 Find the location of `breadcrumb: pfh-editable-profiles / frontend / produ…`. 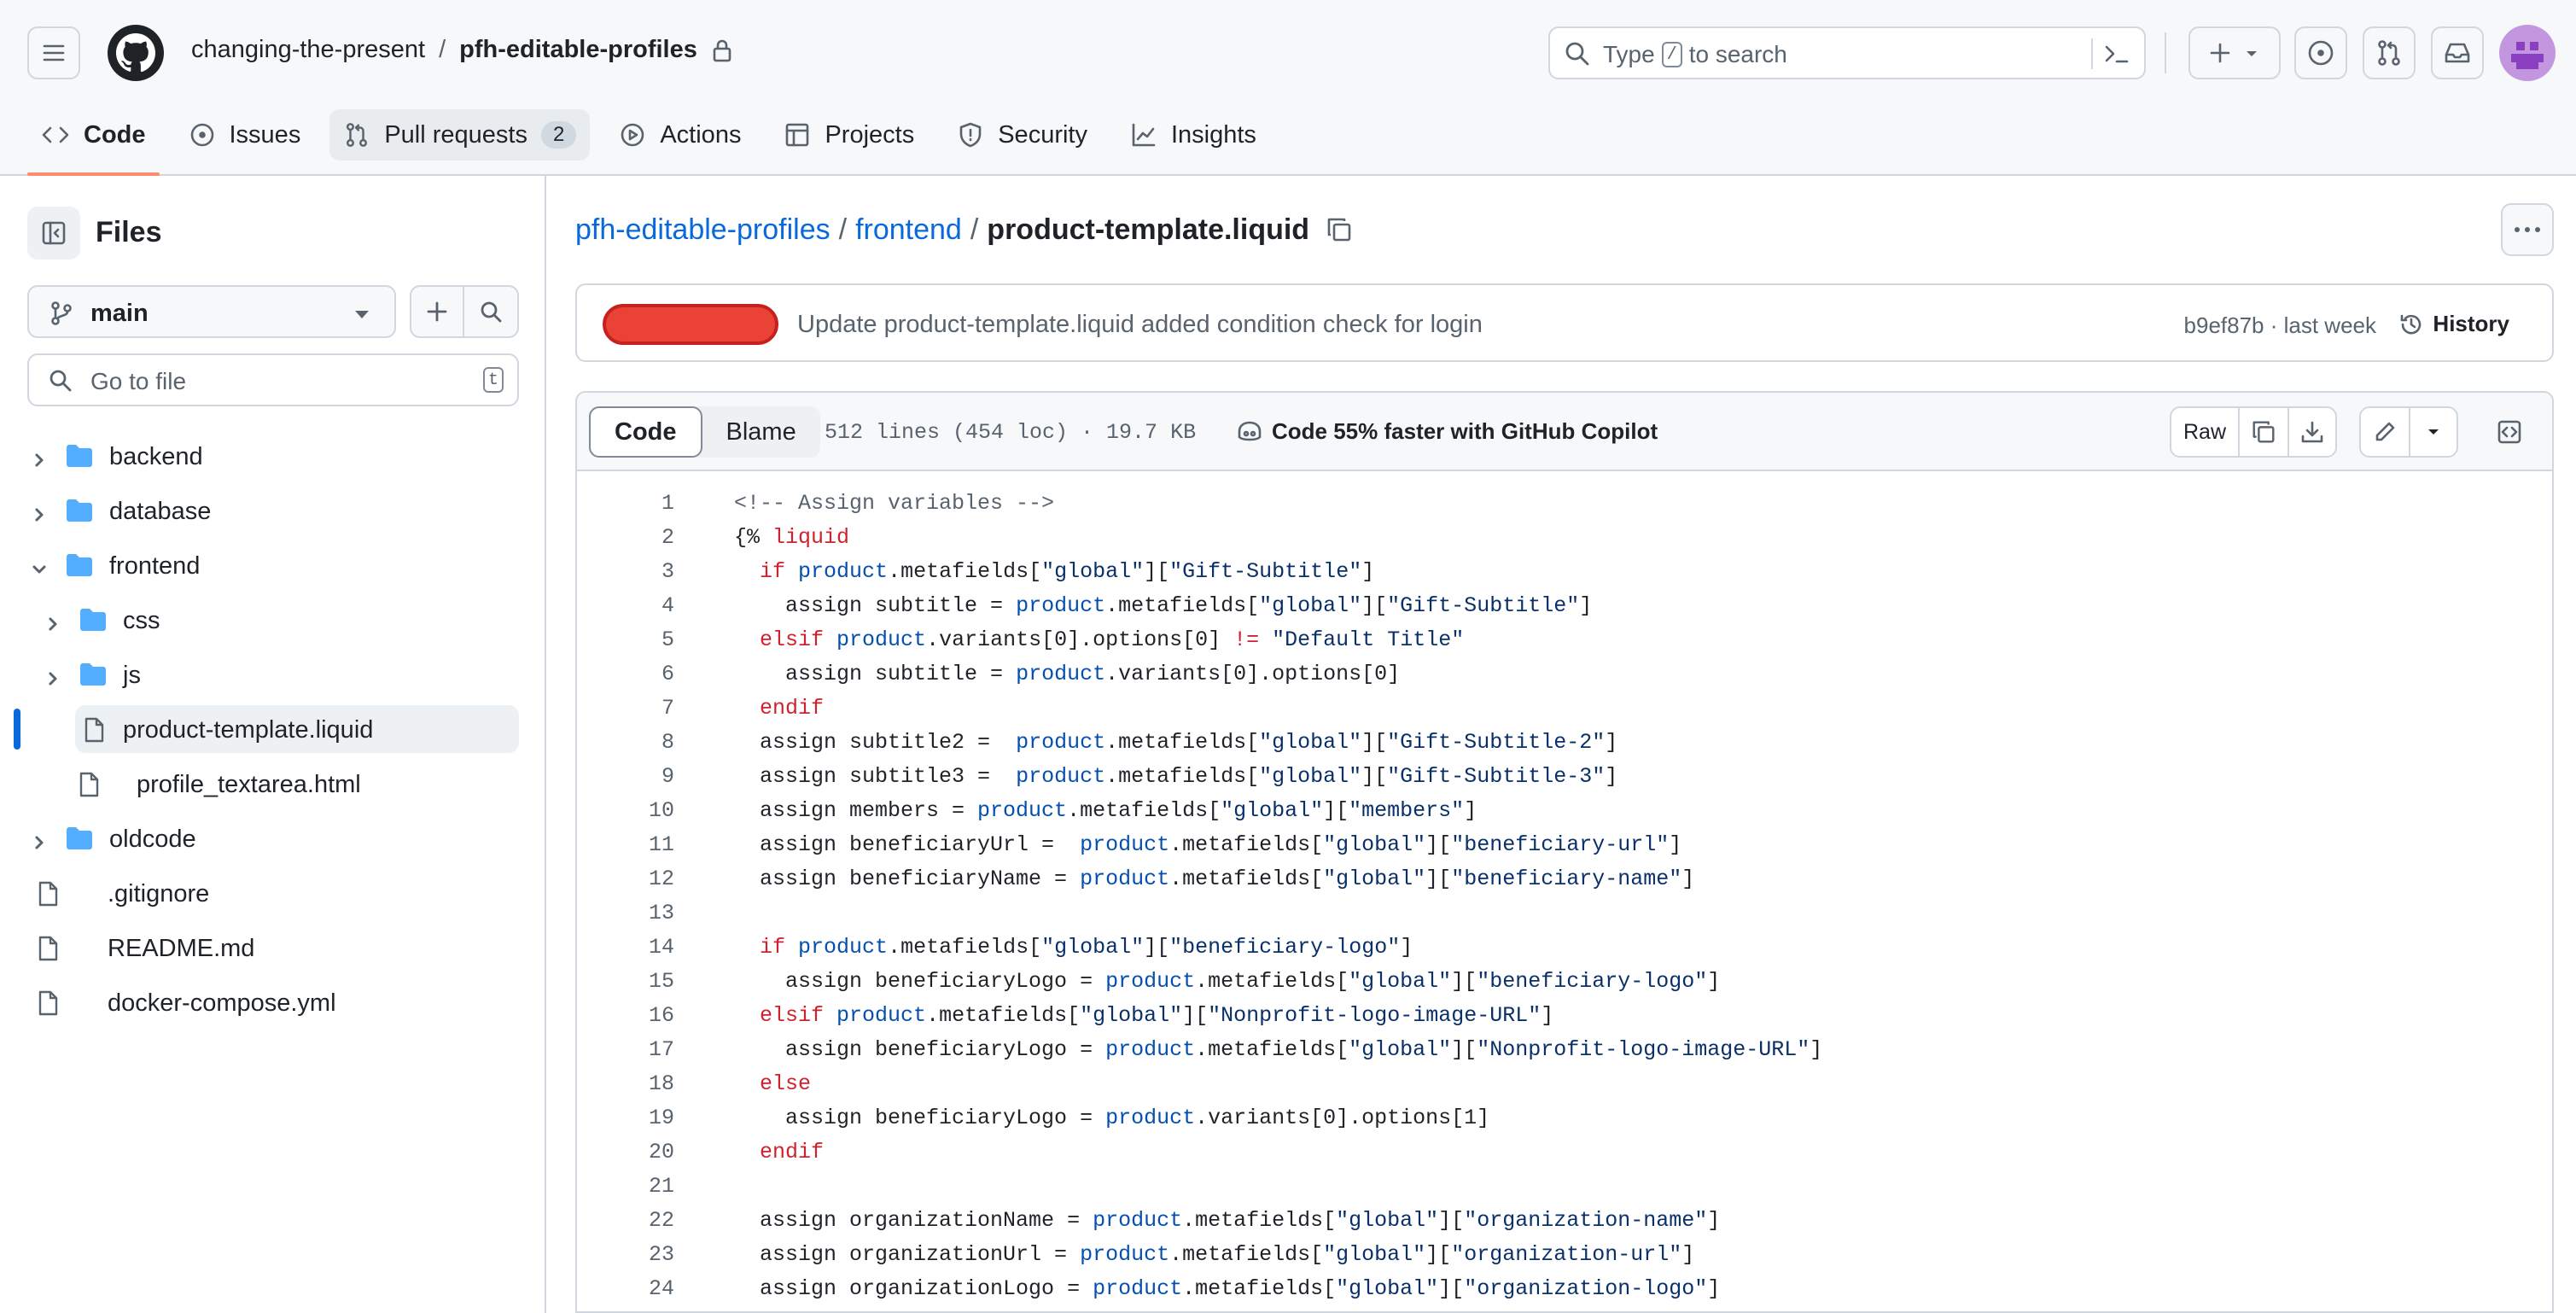

breadcrumb: pfh-editable-profiles / frontend / produ… is located at coordinates (942, 230).